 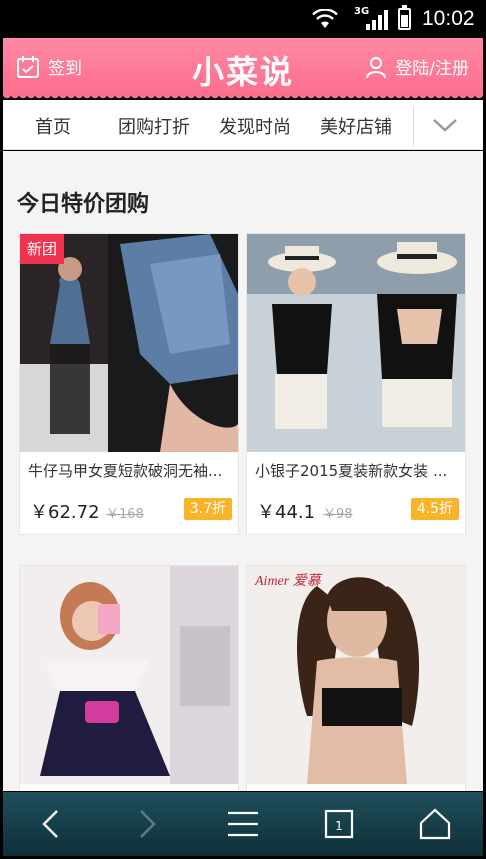 What do you see at coordinates (325, 18) in the screenshot?
I see `wifi-icon` at bounding box center [325, 18].